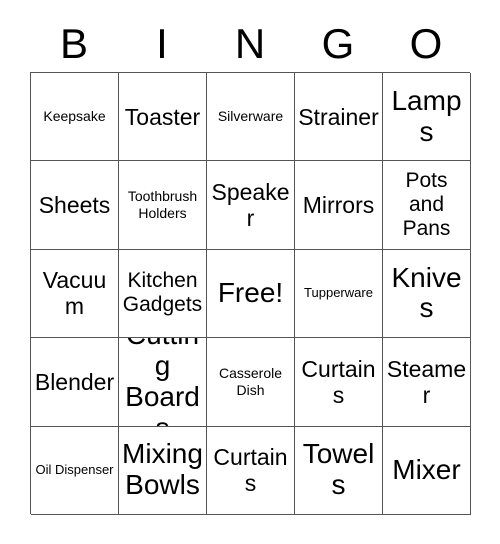 This screenshot has height=544, width=500. I want to click on bingo-cell-free: Free!, so click(251, 294).